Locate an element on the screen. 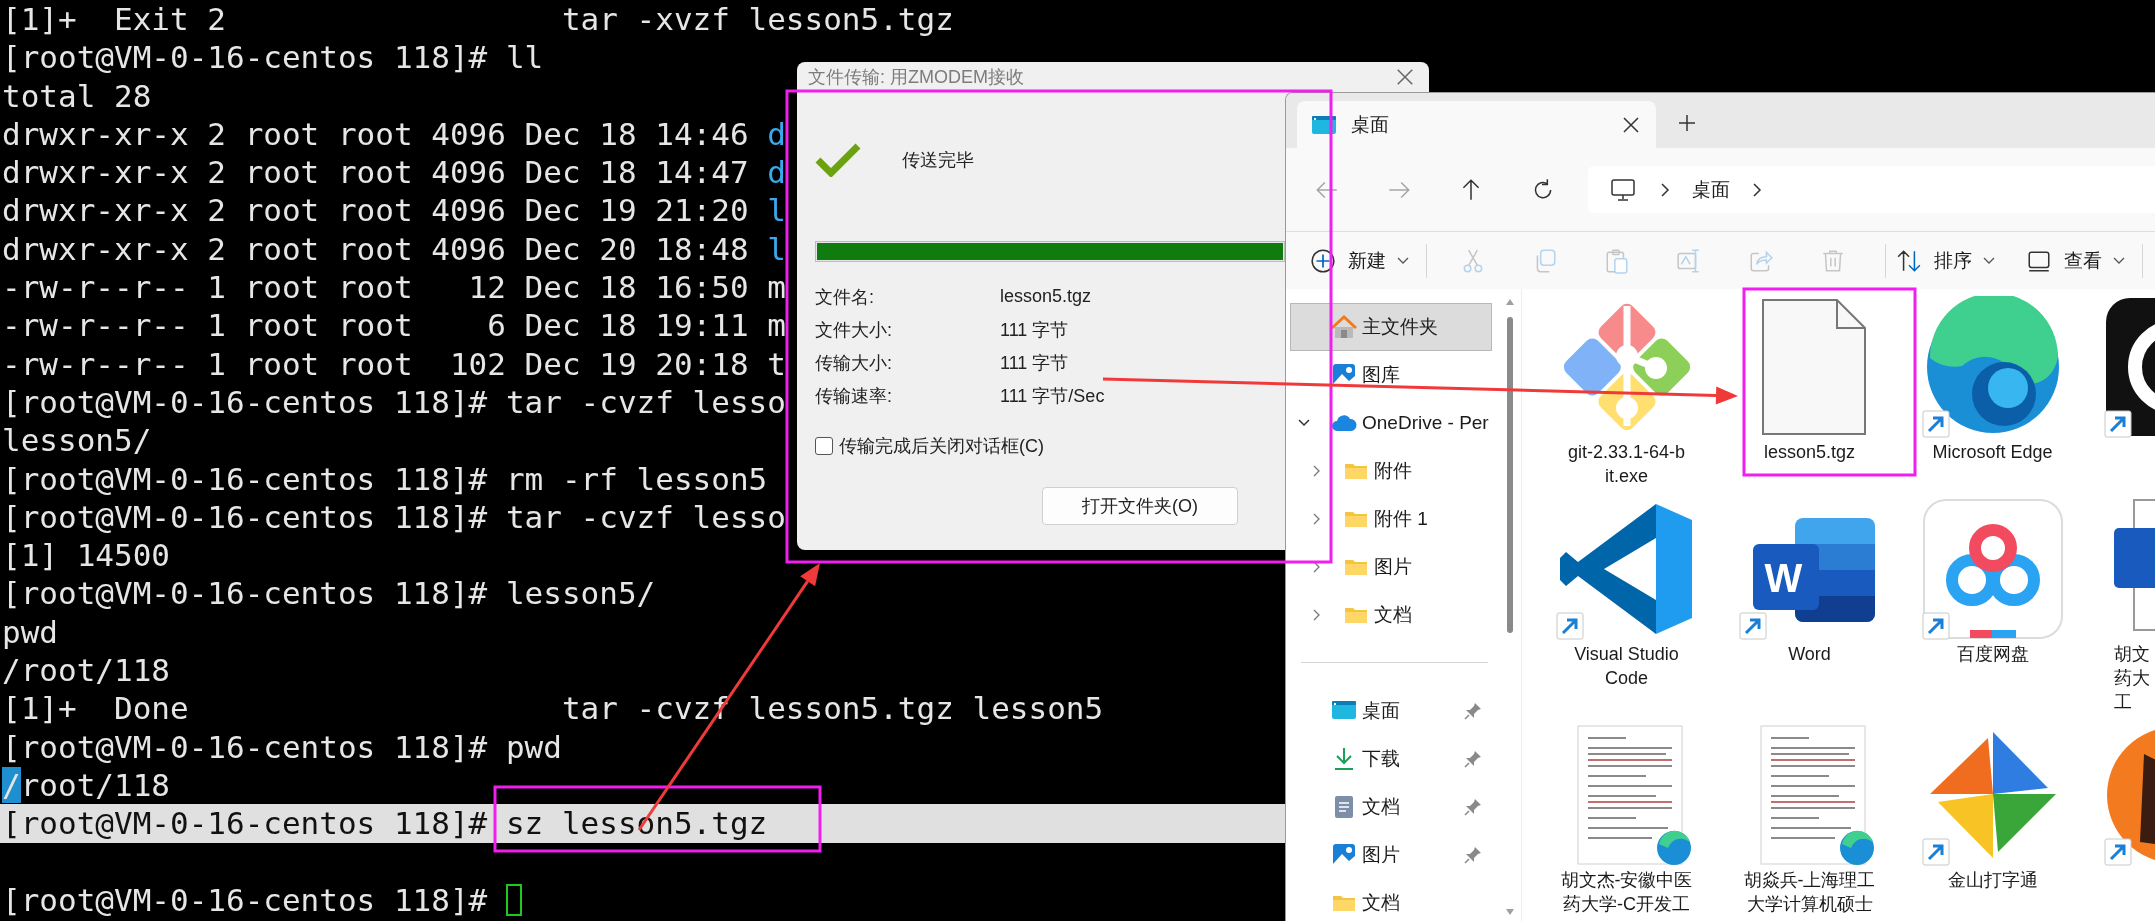  field-label: 文件名: is located at coordinates (845, 297).